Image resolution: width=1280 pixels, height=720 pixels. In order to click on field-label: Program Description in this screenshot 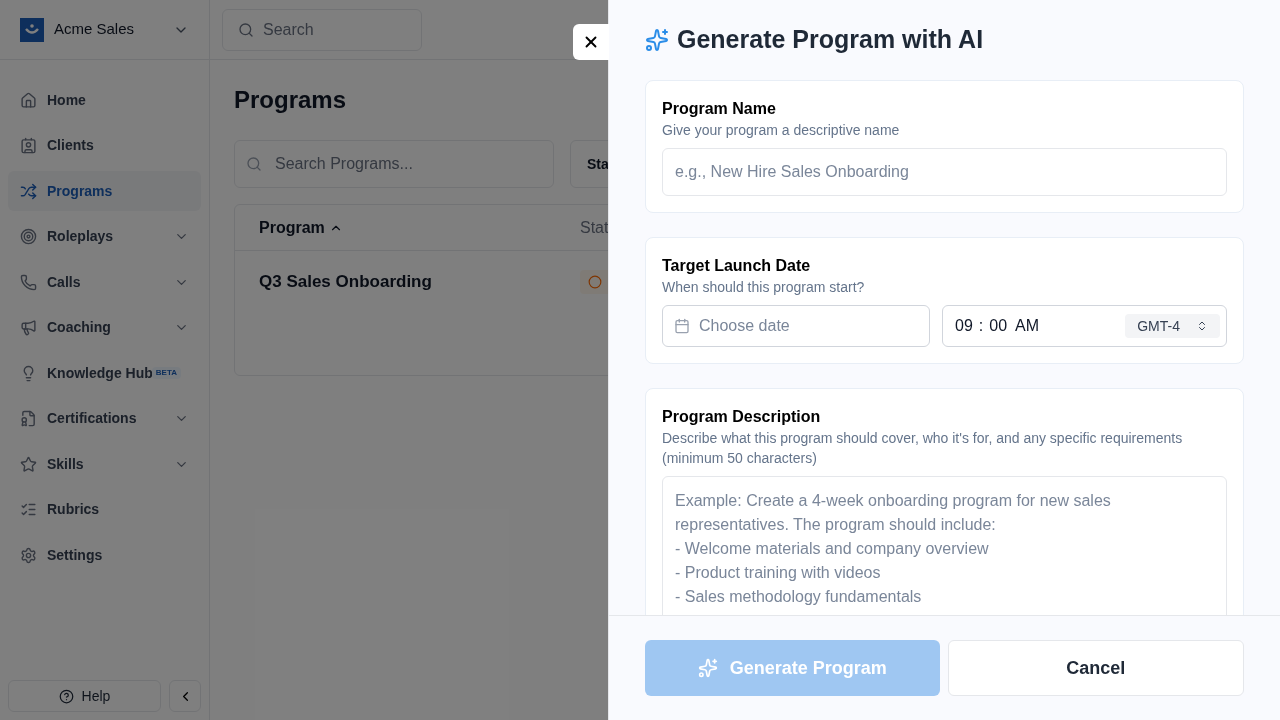, I will do `click(742, 417)`.